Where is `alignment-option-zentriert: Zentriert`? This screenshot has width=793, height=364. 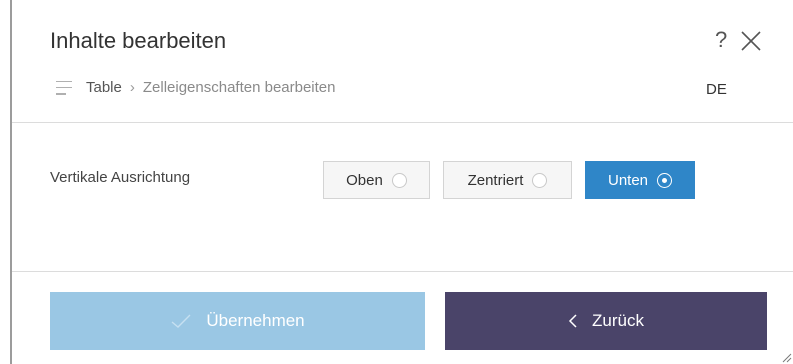 alignment-option-zentriert: Zentriert is located at coordinates (507, 180).